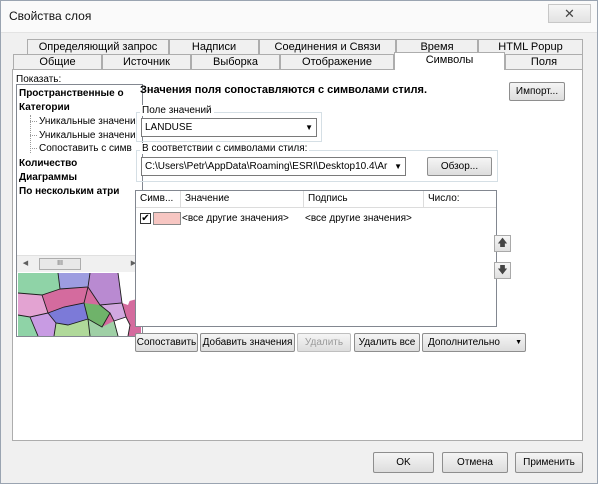  I want to click on tree-item-quantities: Количество, so click(48, 163).